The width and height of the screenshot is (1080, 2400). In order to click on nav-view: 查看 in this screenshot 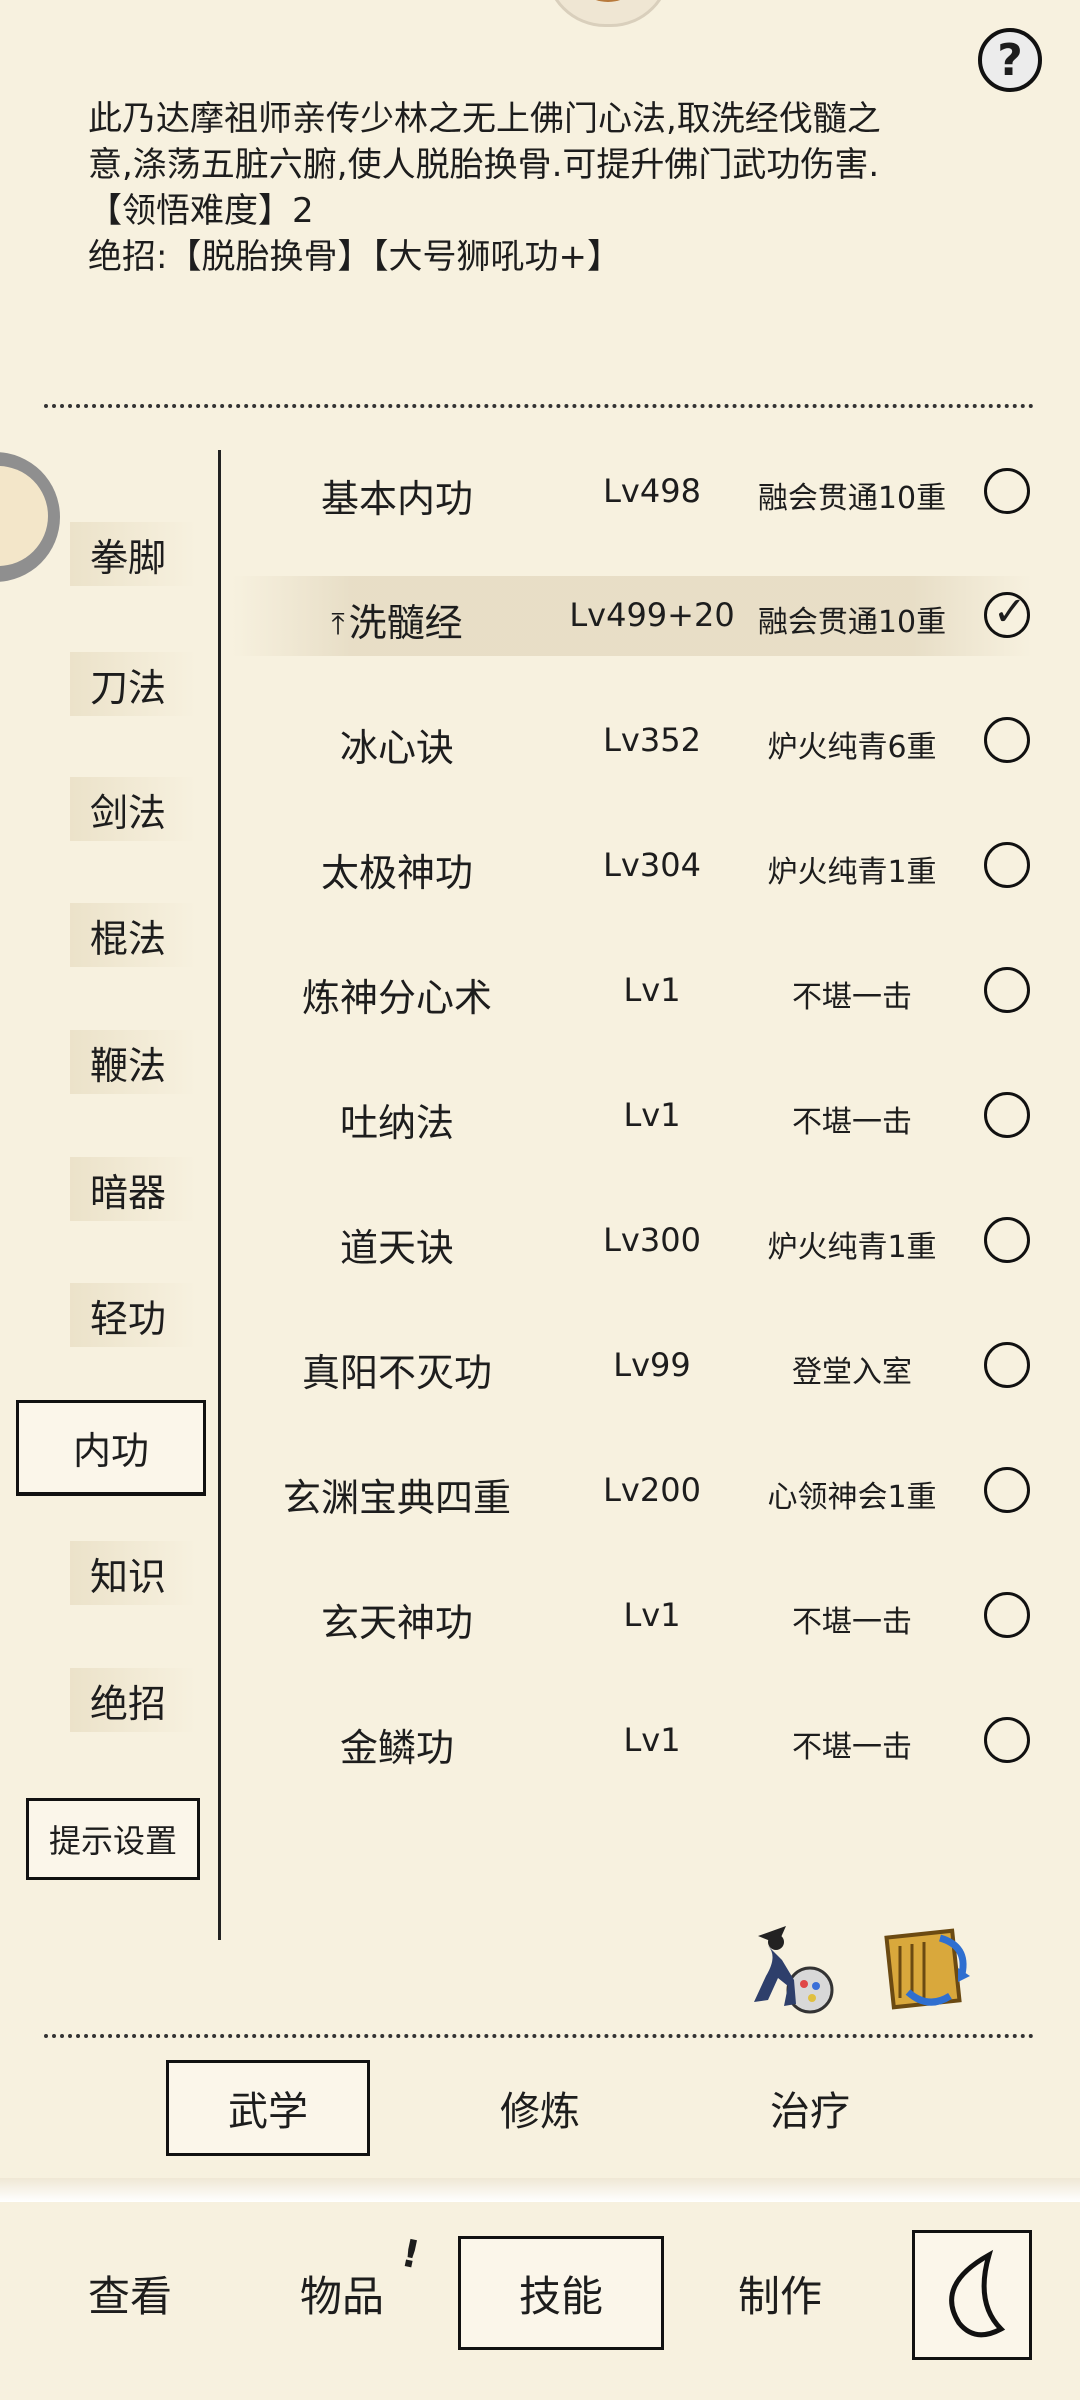, I will do `click(130, 2293)`.